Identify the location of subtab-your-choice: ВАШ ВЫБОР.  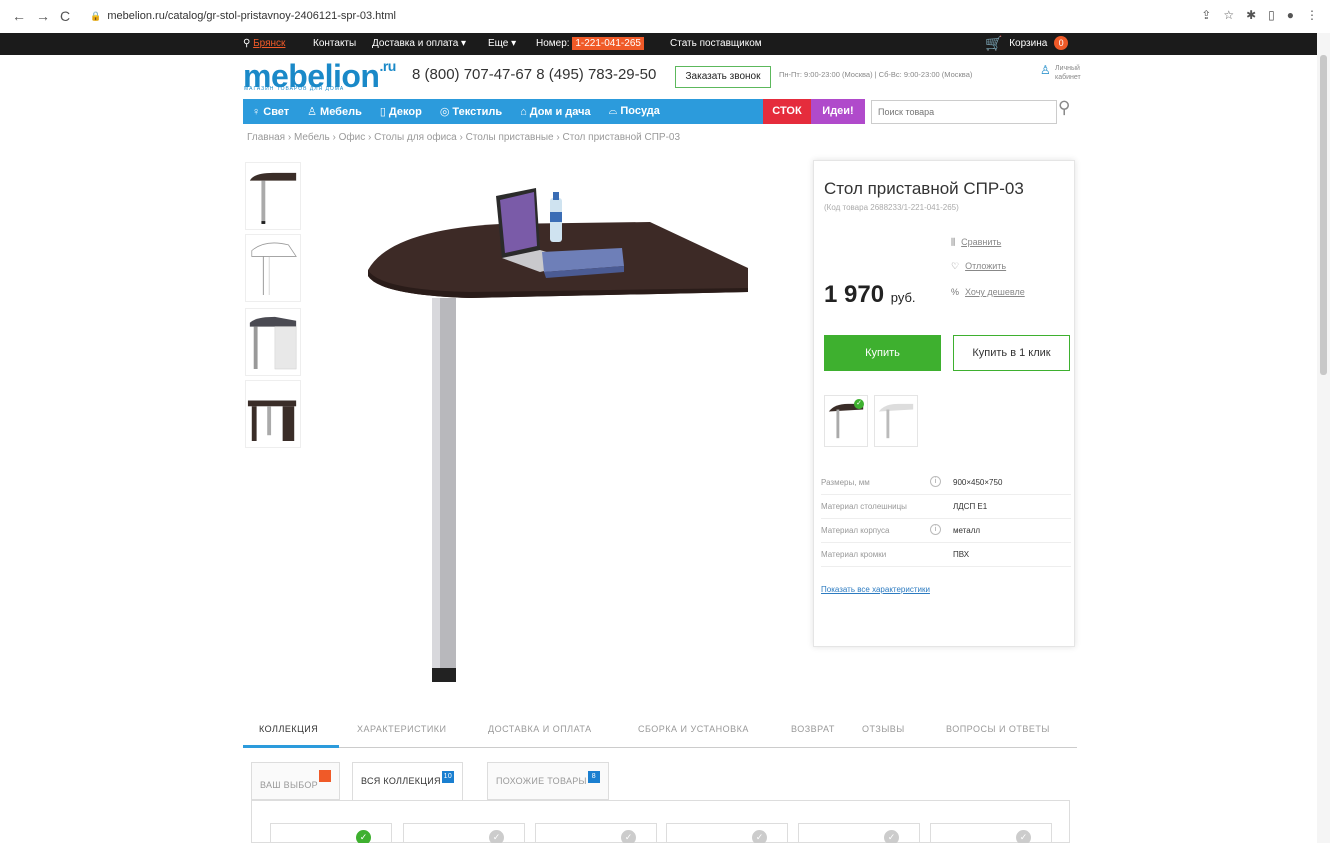
(295, 781).